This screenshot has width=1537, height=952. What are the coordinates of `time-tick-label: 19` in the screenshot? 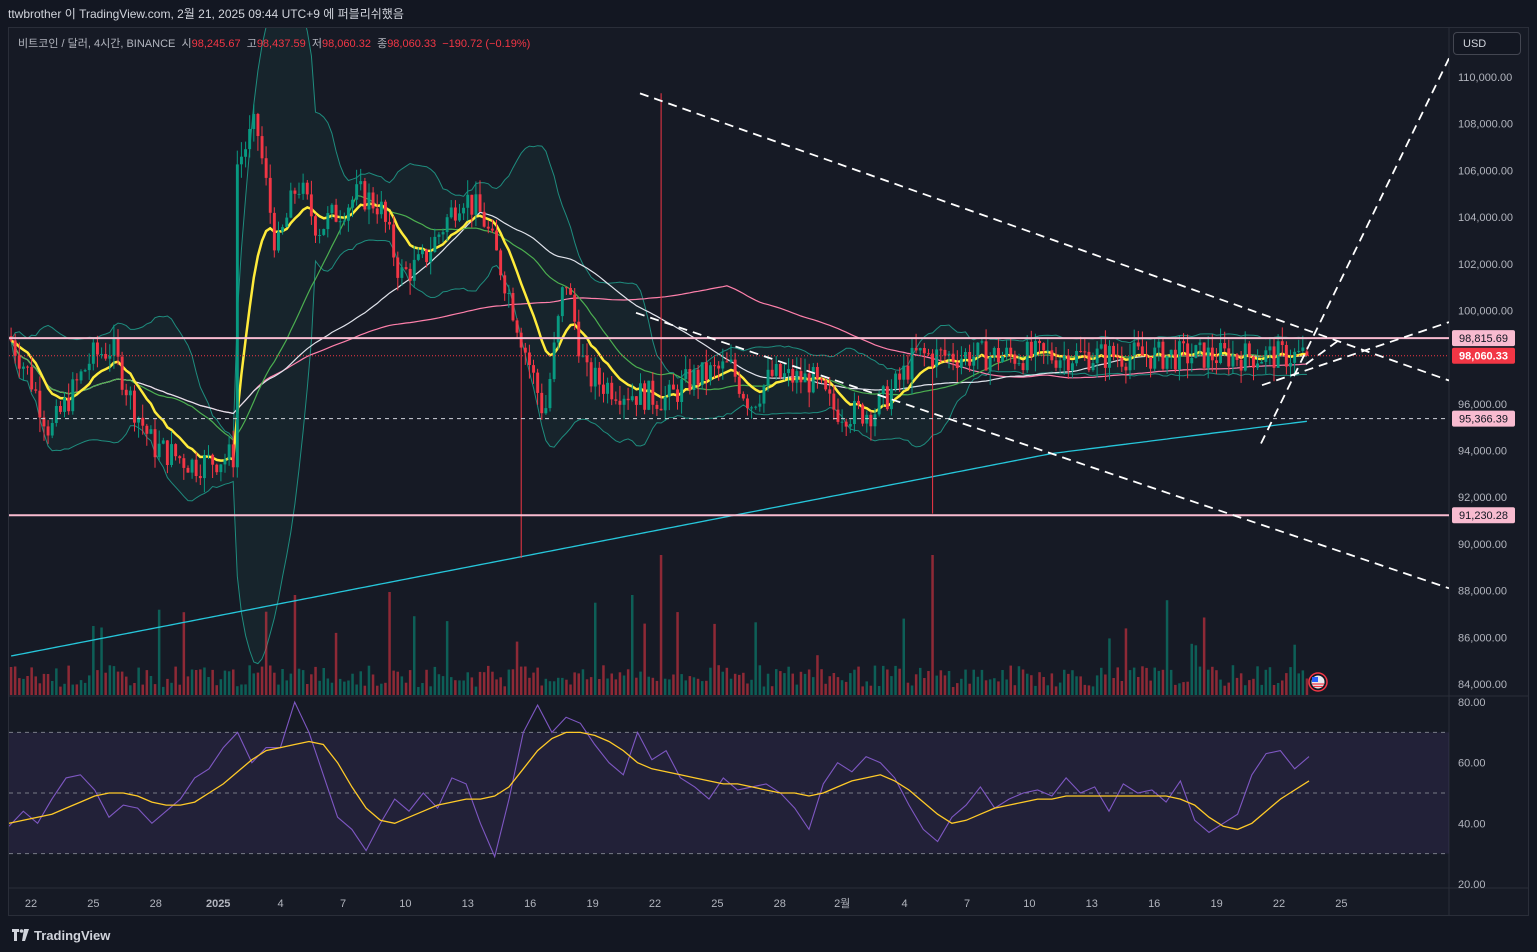 It's located at (1216, 904).